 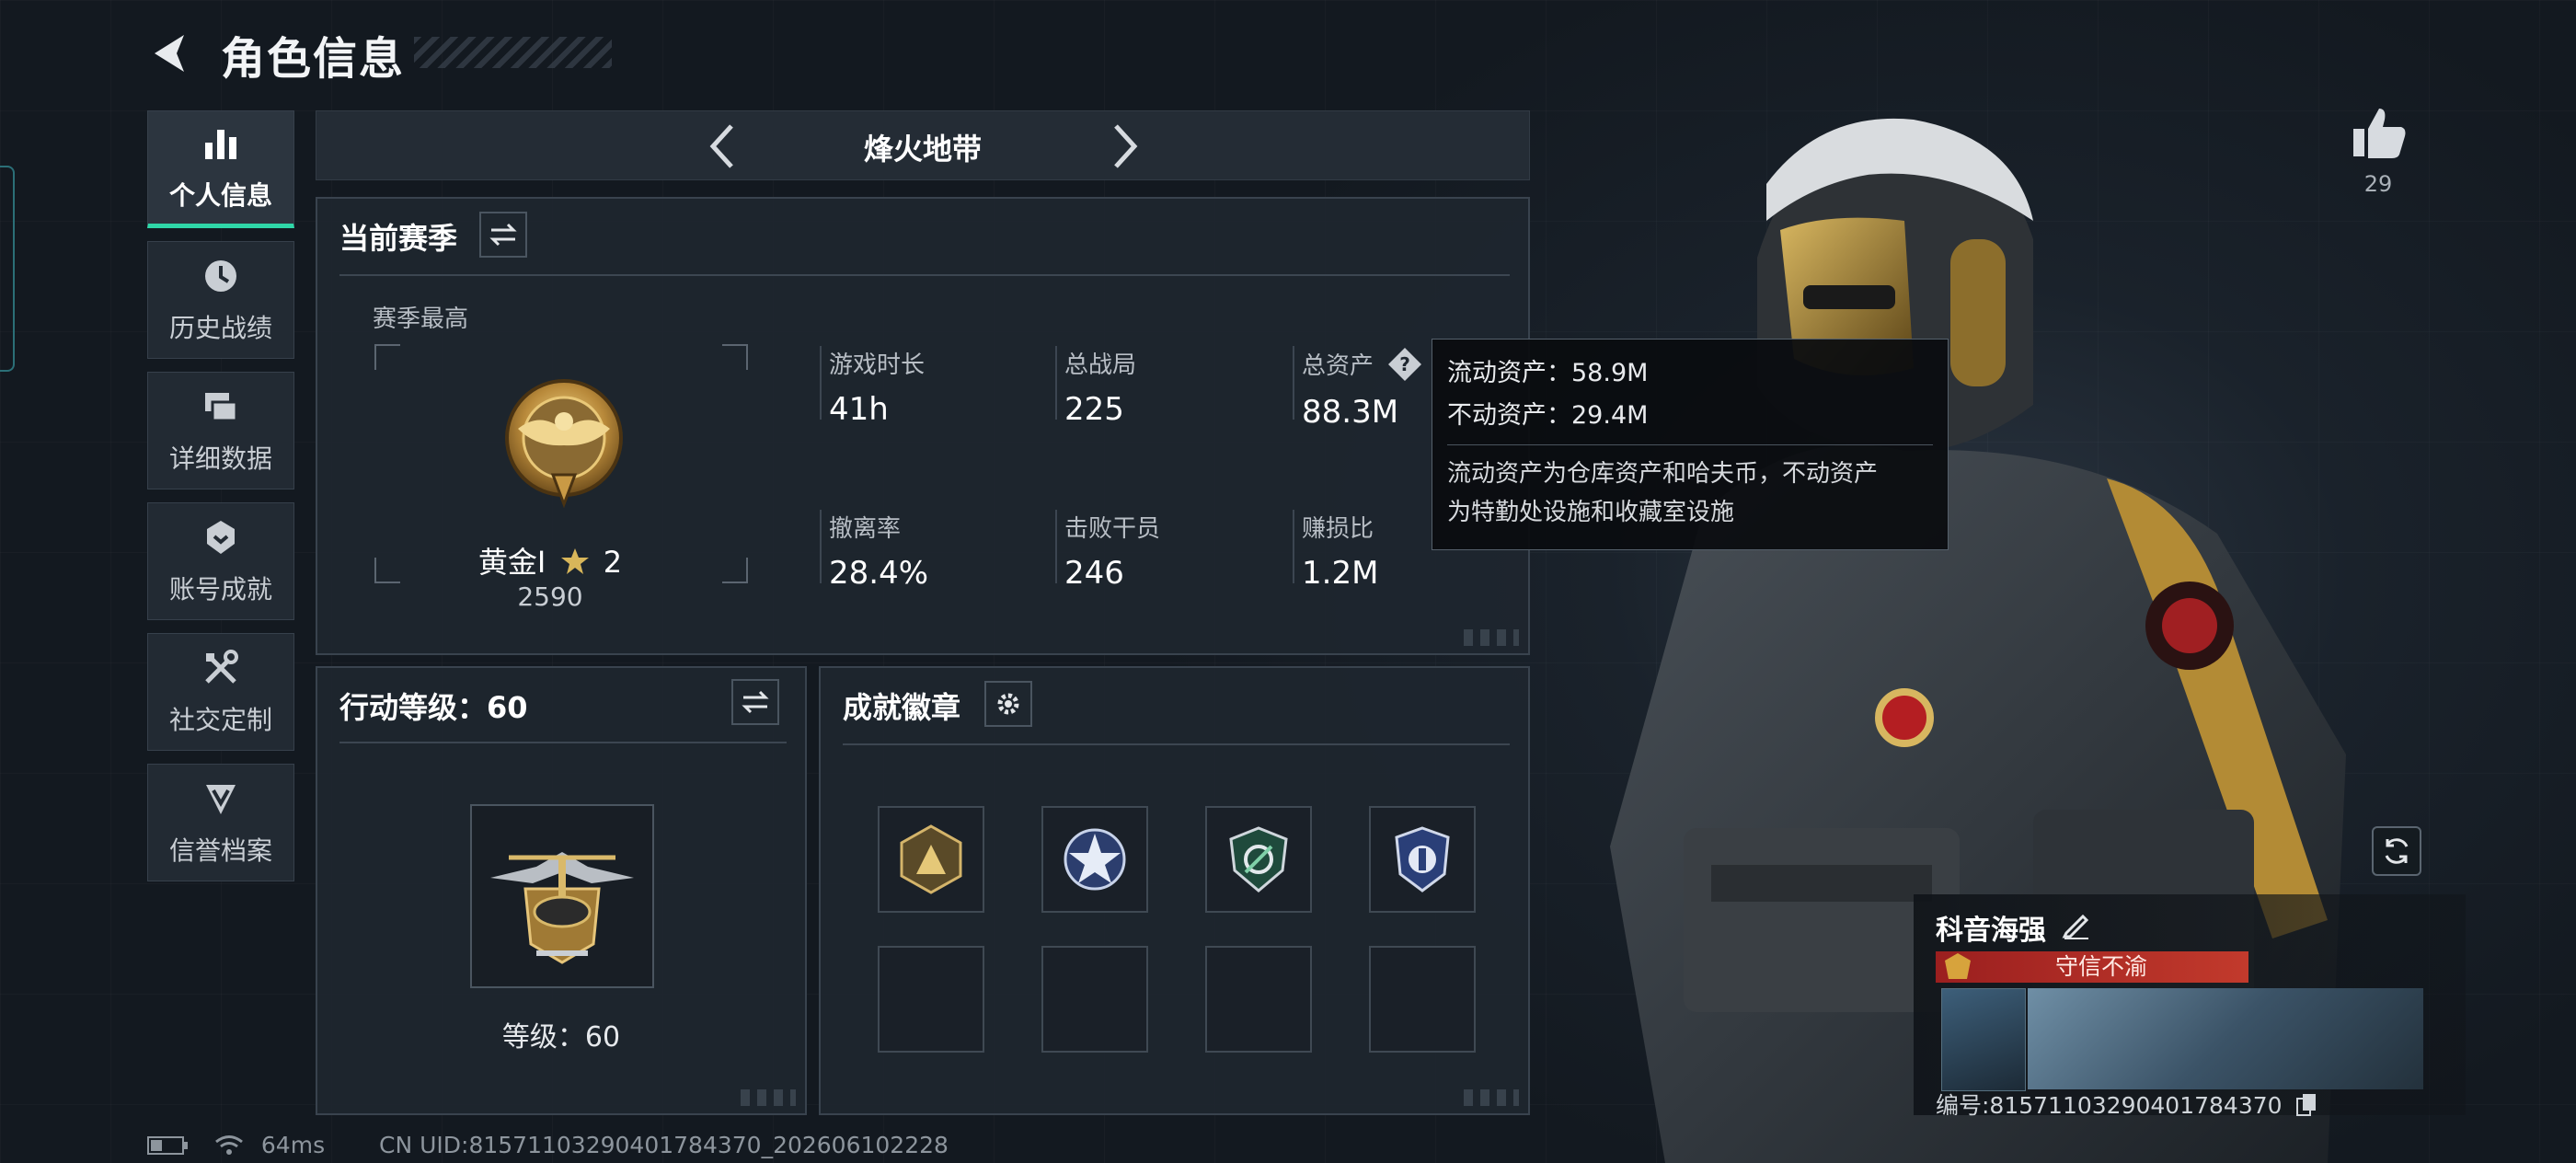 What do you see at coordinates (220, 720) in the screenshot?
I see `nav-label: 社交定制` at bounding box center [220, 720].